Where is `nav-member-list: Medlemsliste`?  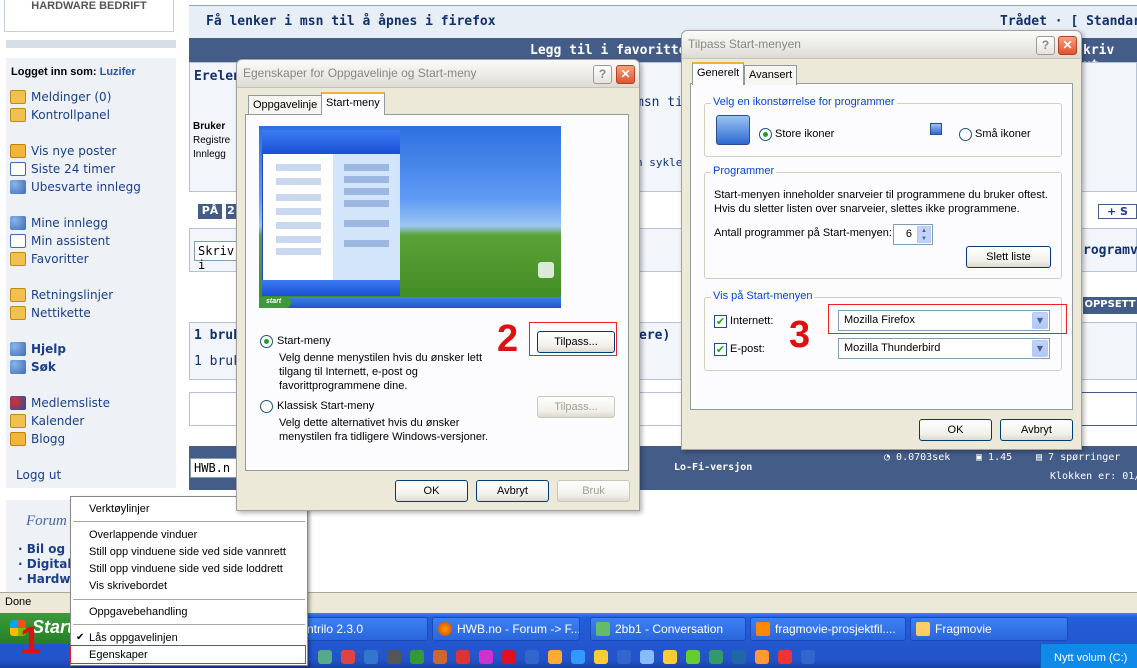 nav-member-list: Medlemsliste is located at coordinates (60, 403).